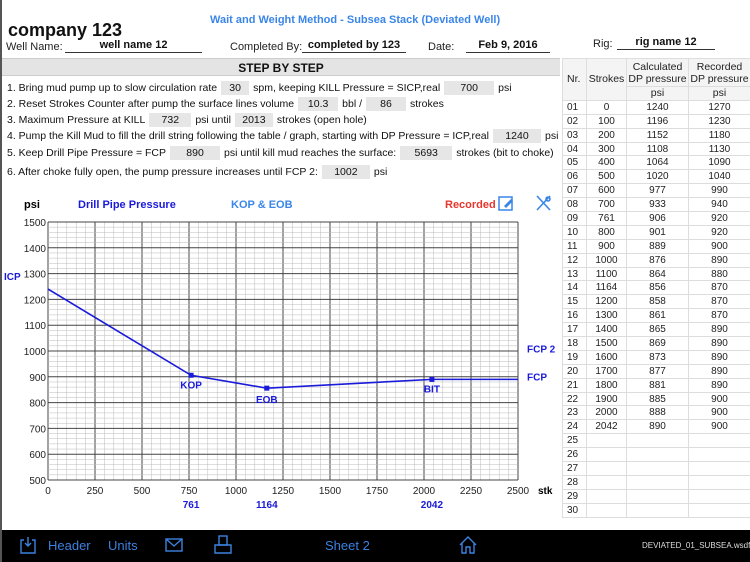 The width and height of the screenshot is (750, 562). What do you see at coordinates (235, 88) in the screenshot?
I see `step-value: 30` at bounding box center [235, 88].